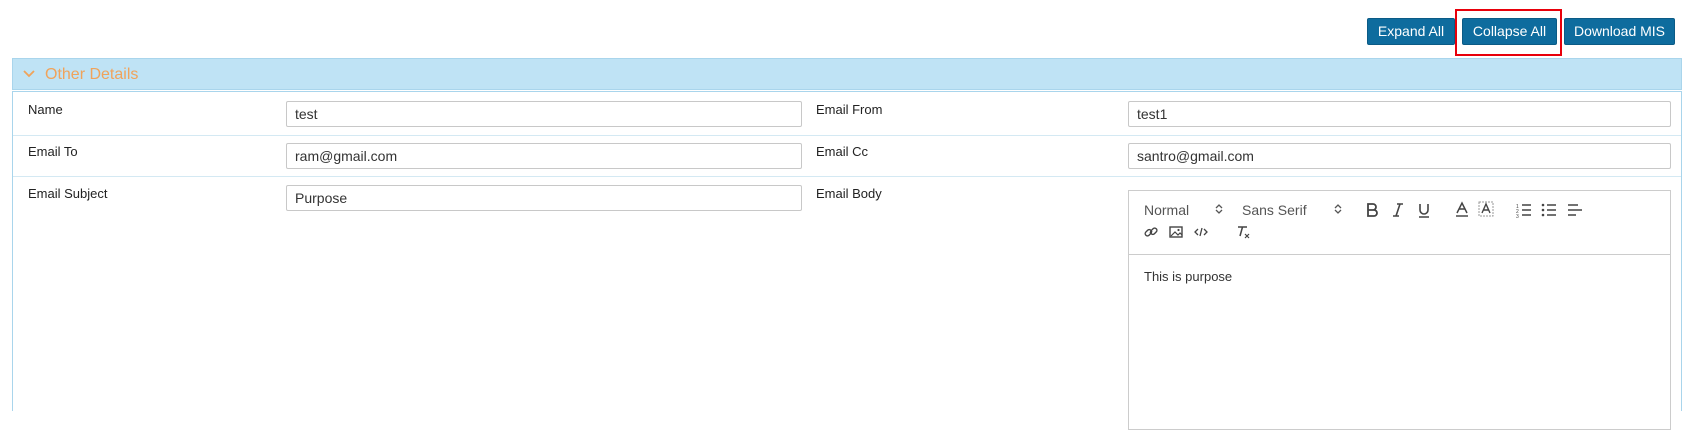  I want to click on bullet-list-icon, so click(1549, 210).